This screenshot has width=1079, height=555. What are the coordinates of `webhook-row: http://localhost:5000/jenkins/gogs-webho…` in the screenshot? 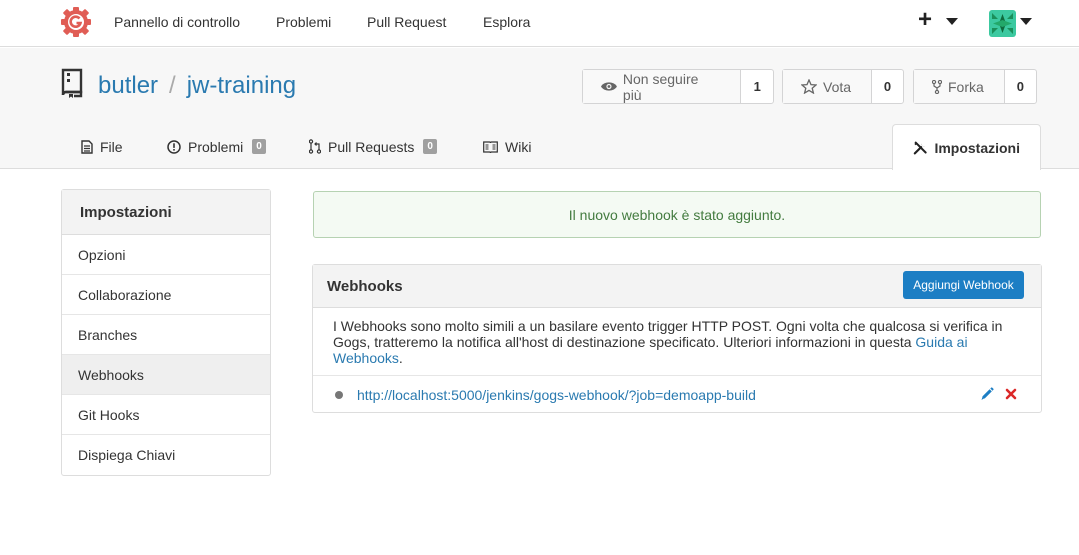 It's located at (677, 393).